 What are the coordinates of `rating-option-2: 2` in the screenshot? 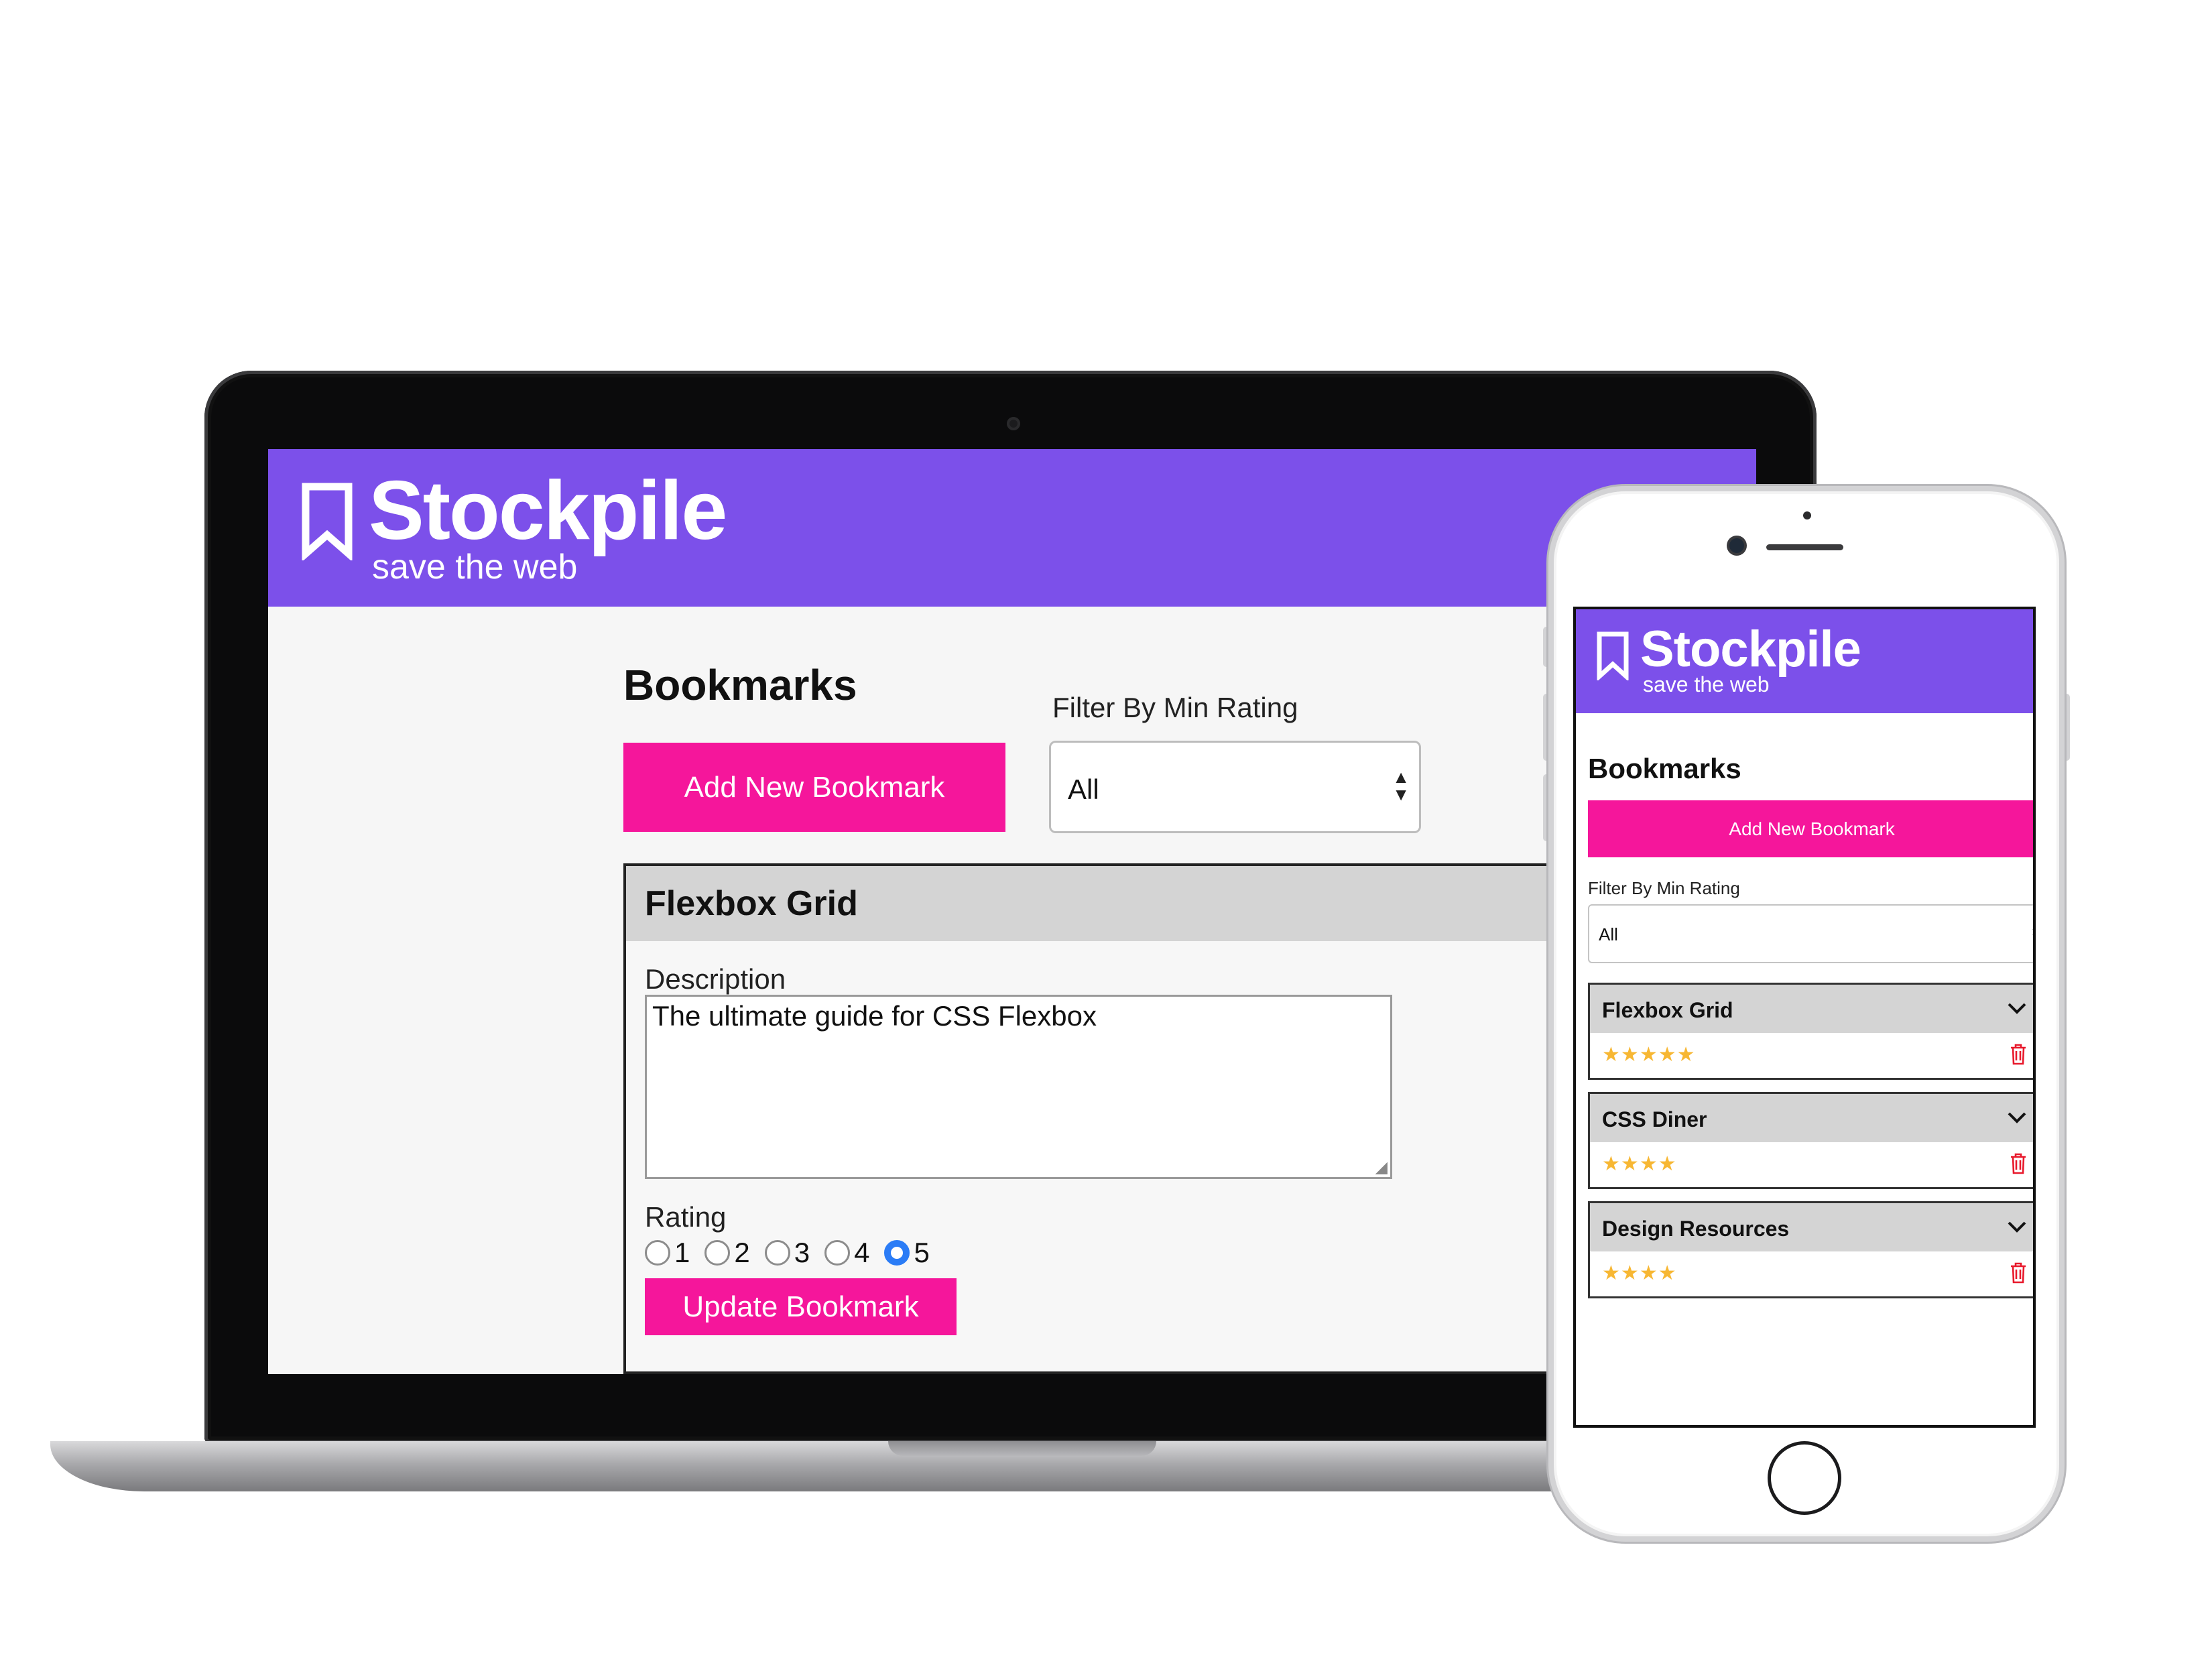 It's located at (727, 1252).